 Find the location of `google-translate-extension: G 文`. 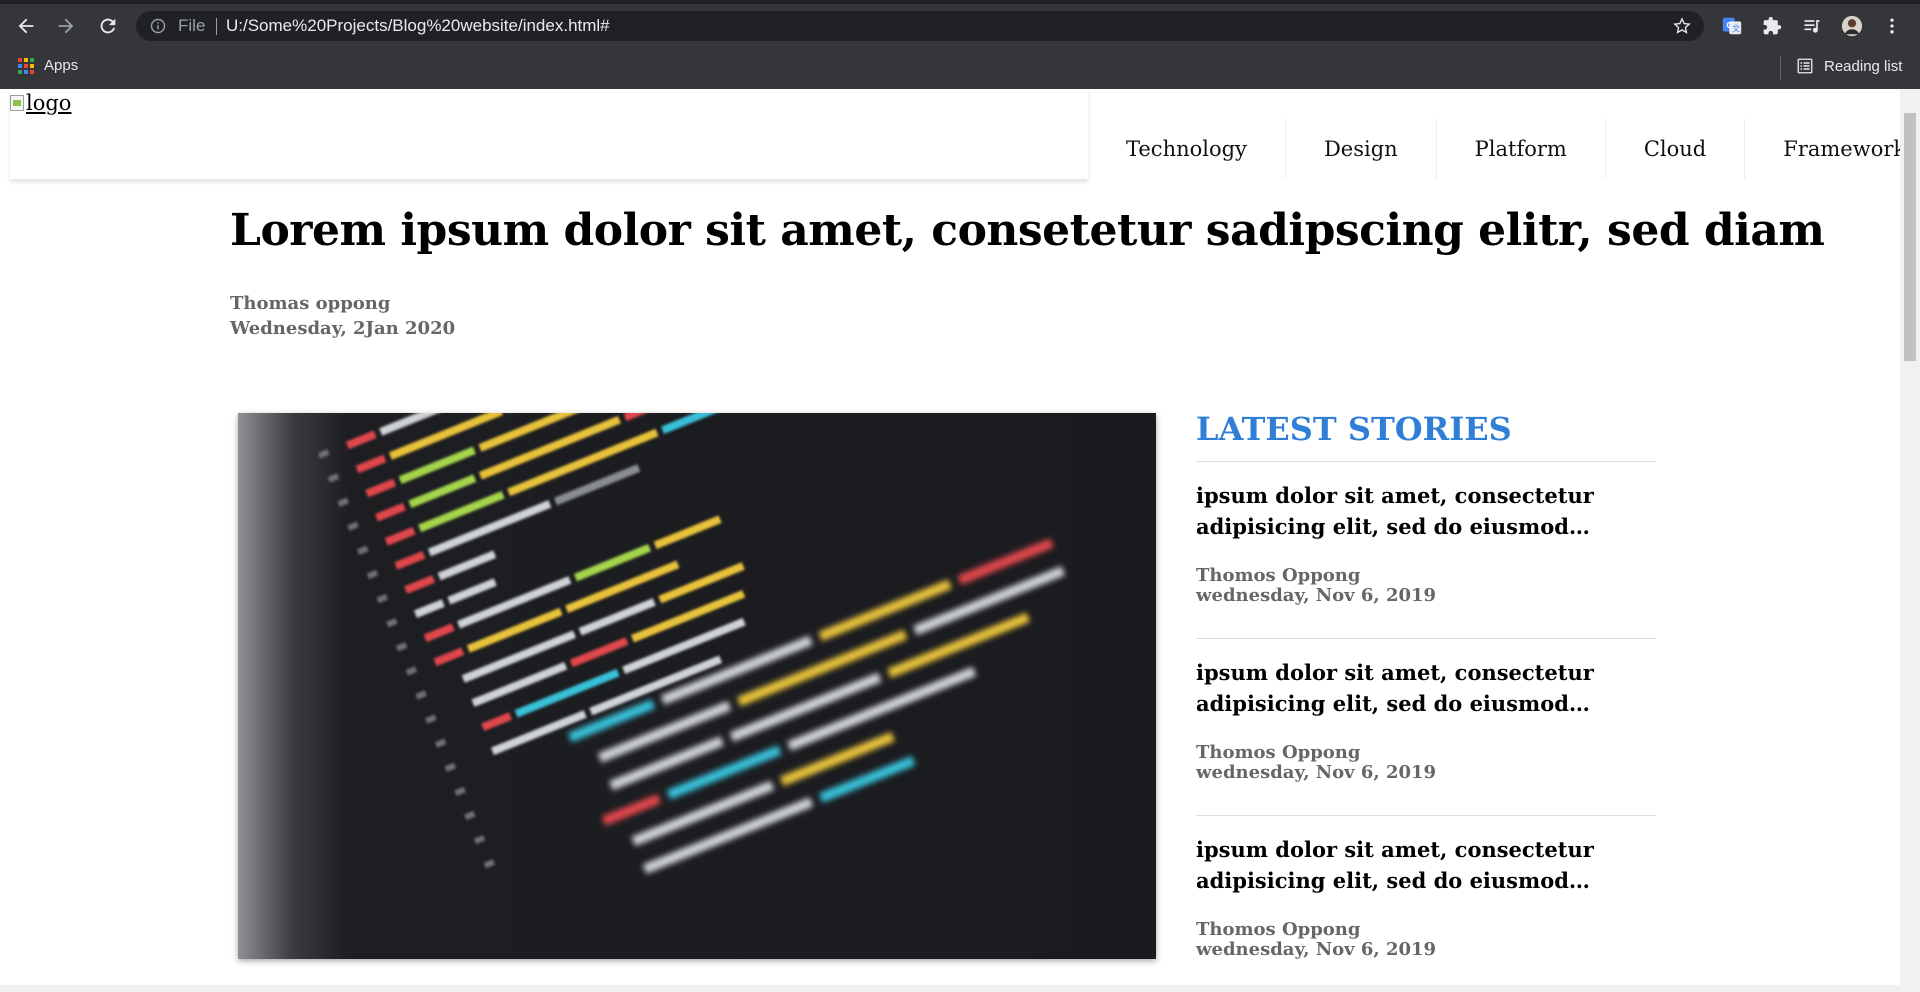

google-translate-extension: G 文 is located at coordinates (1732, 26).